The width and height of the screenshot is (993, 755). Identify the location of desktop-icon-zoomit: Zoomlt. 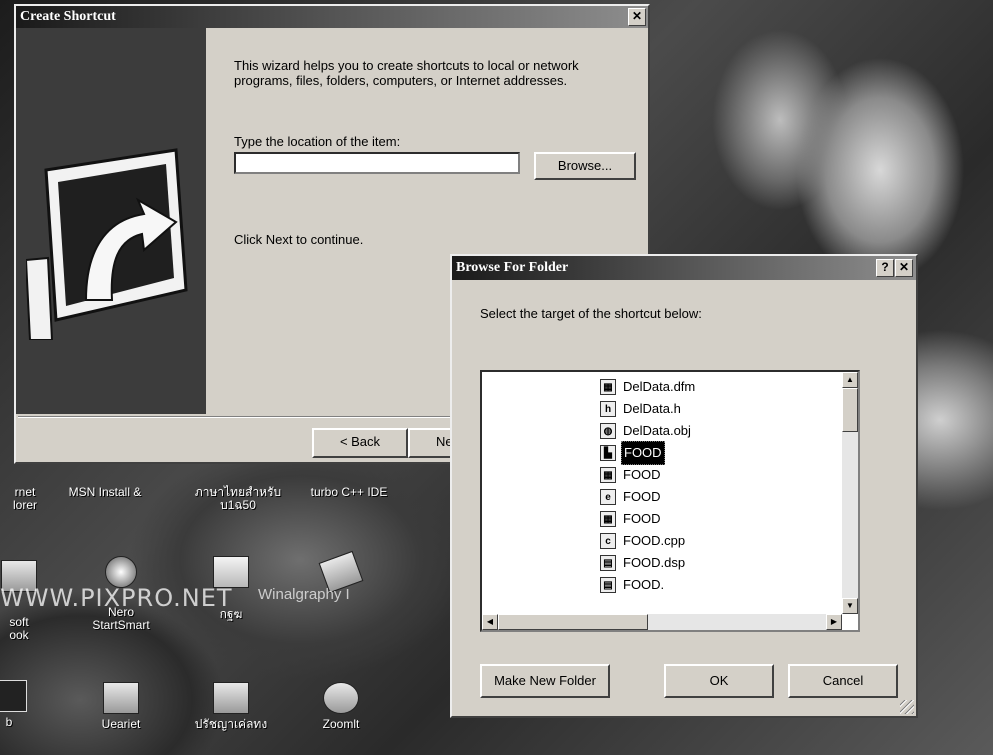
(341, 706).